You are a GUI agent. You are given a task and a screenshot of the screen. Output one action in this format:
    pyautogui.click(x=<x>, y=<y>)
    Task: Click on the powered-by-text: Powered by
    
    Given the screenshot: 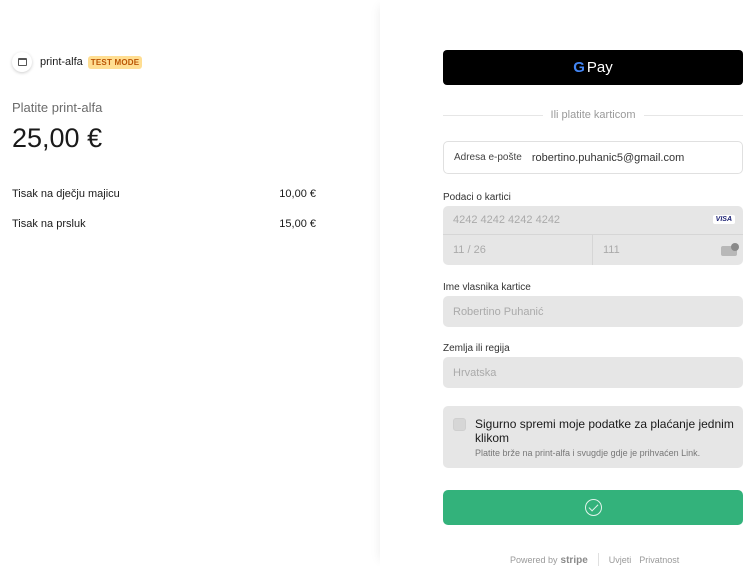 What is the action you would take?
    pyautogui.click(x=534, y=560)
    